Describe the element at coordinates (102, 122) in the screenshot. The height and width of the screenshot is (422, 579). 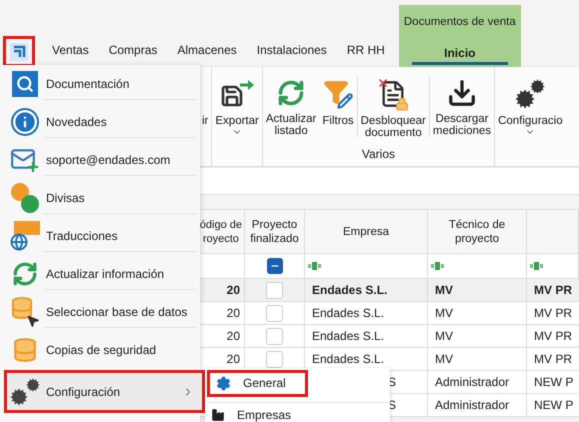
I see `menu-item: Novedades` at that location.